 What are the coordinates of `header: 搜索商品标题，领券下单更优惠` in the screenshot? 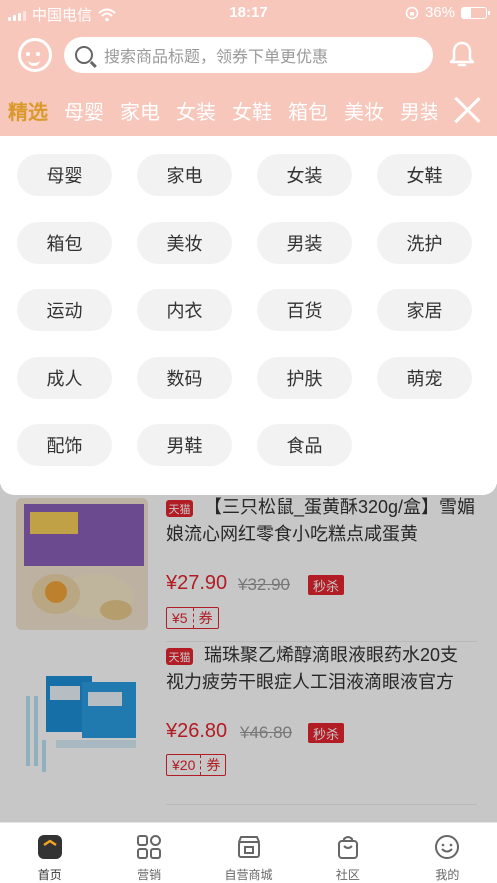 It's located at (248, 55).